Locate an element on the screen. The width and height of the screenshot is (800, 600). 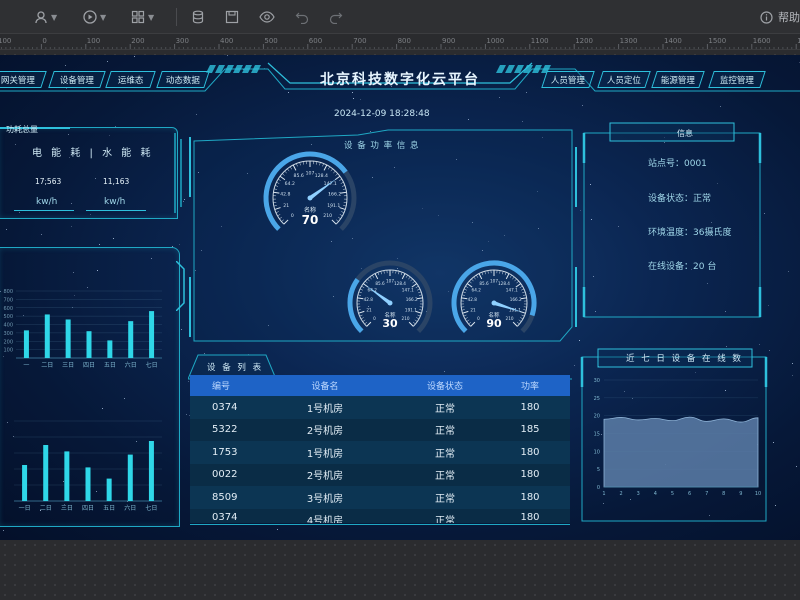
undo-button is located at coordinates (302, 17).